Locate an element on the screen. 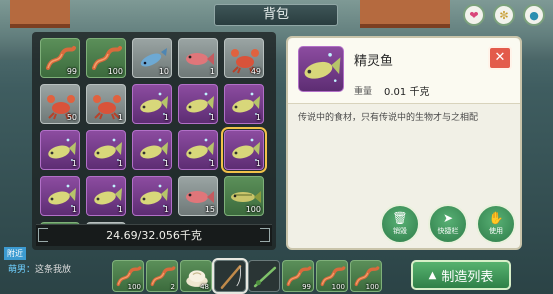 The image size is (553, 294). item-detail-header: 精灵鱼 重量 0.01 千克 ✕ is located at coordinates (404, 71).